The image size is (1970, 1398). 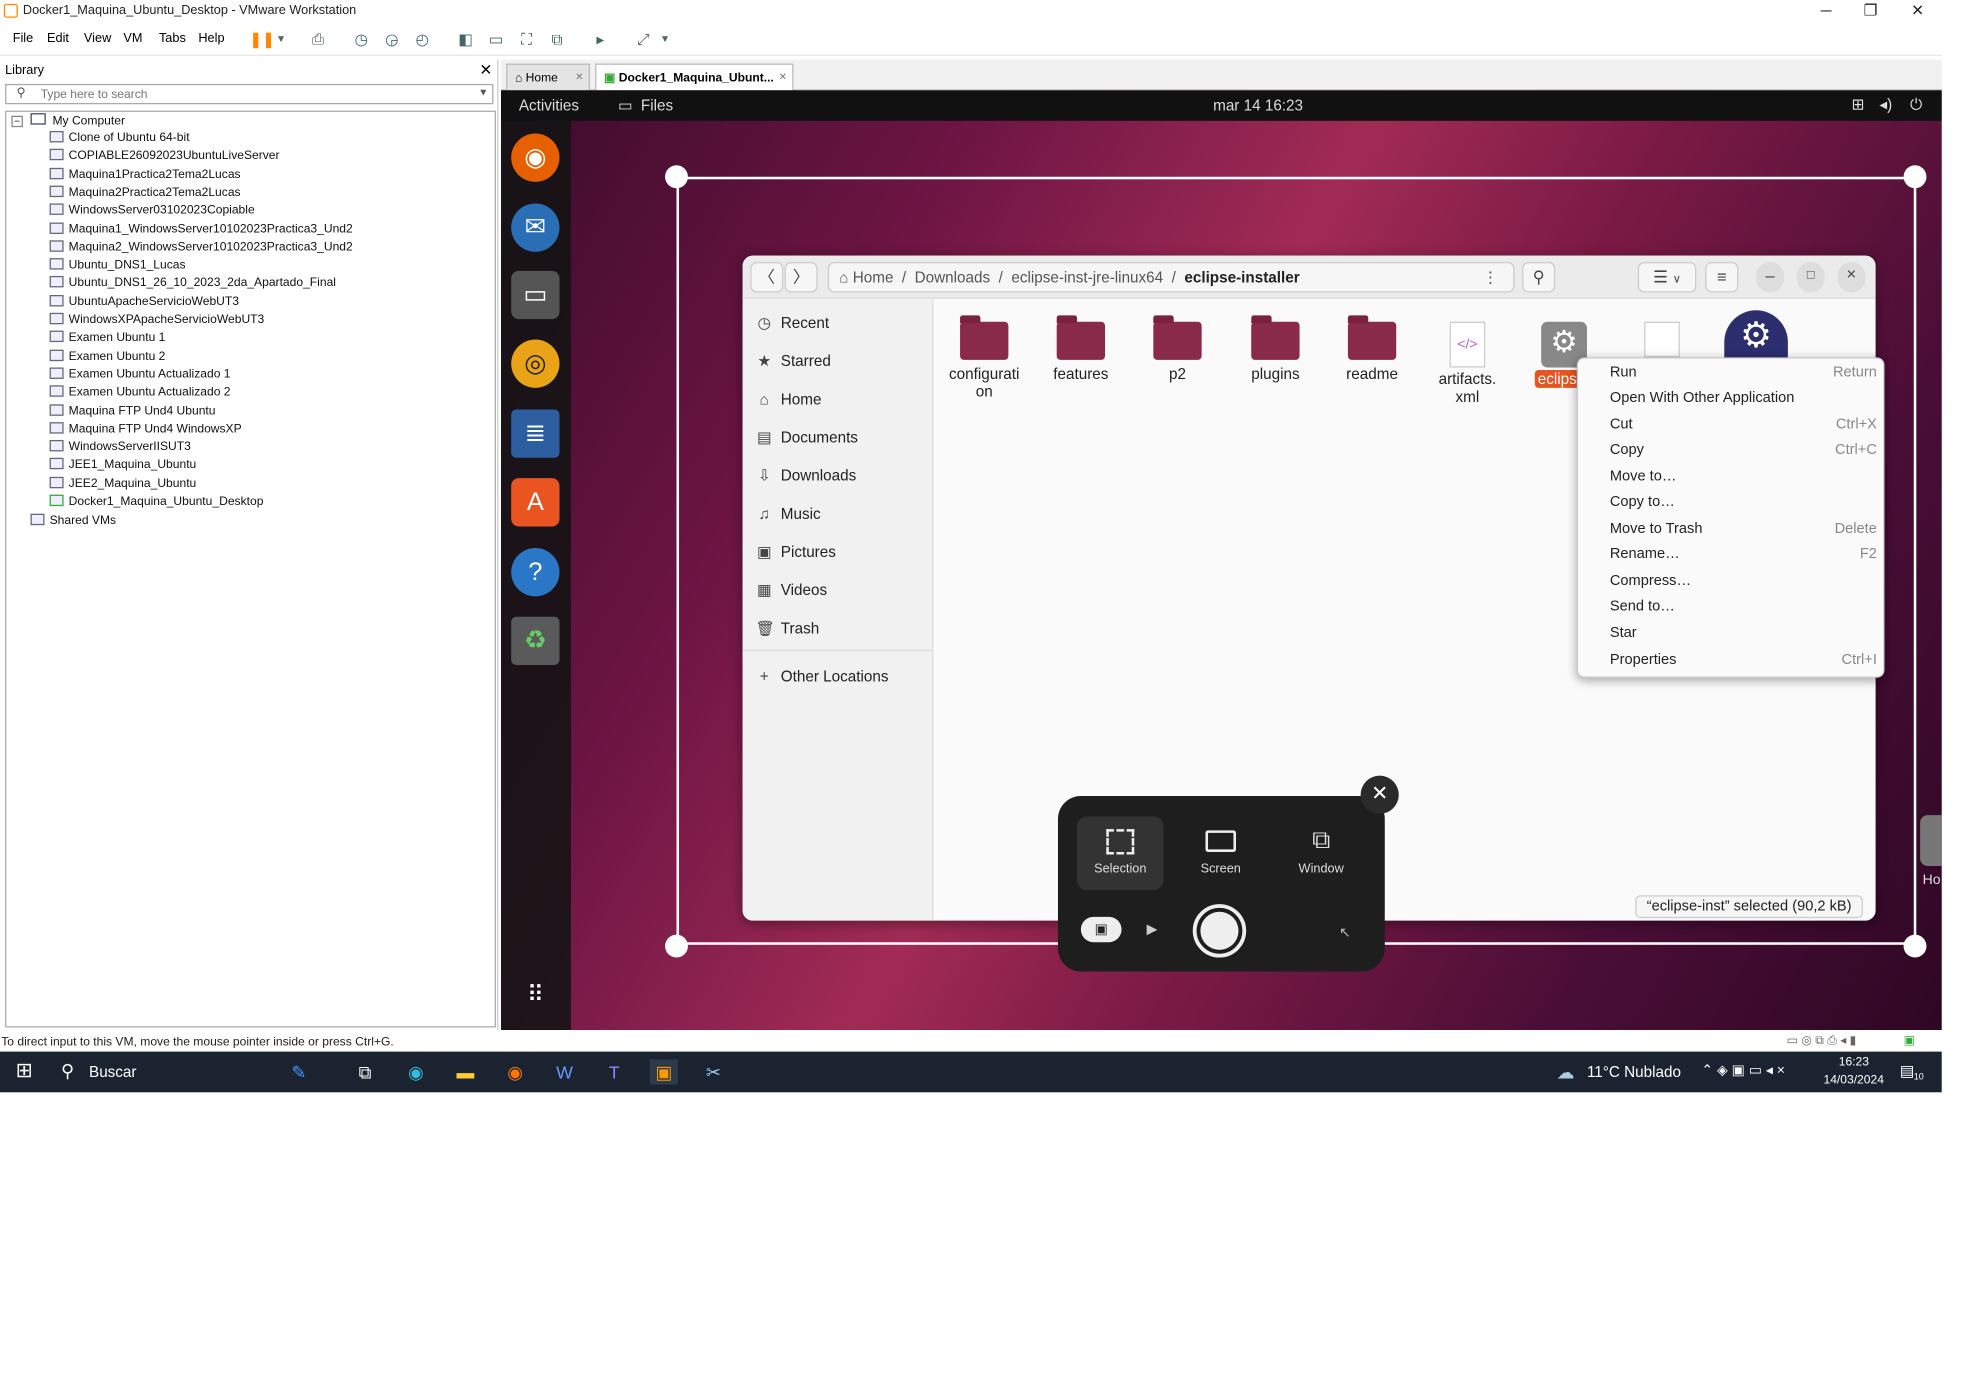 What do you see at coordinates (1743, 450) in the screenshot?
I see `context-menu-item: Copy Ctrl+C` at bounding box center [1743, 450].